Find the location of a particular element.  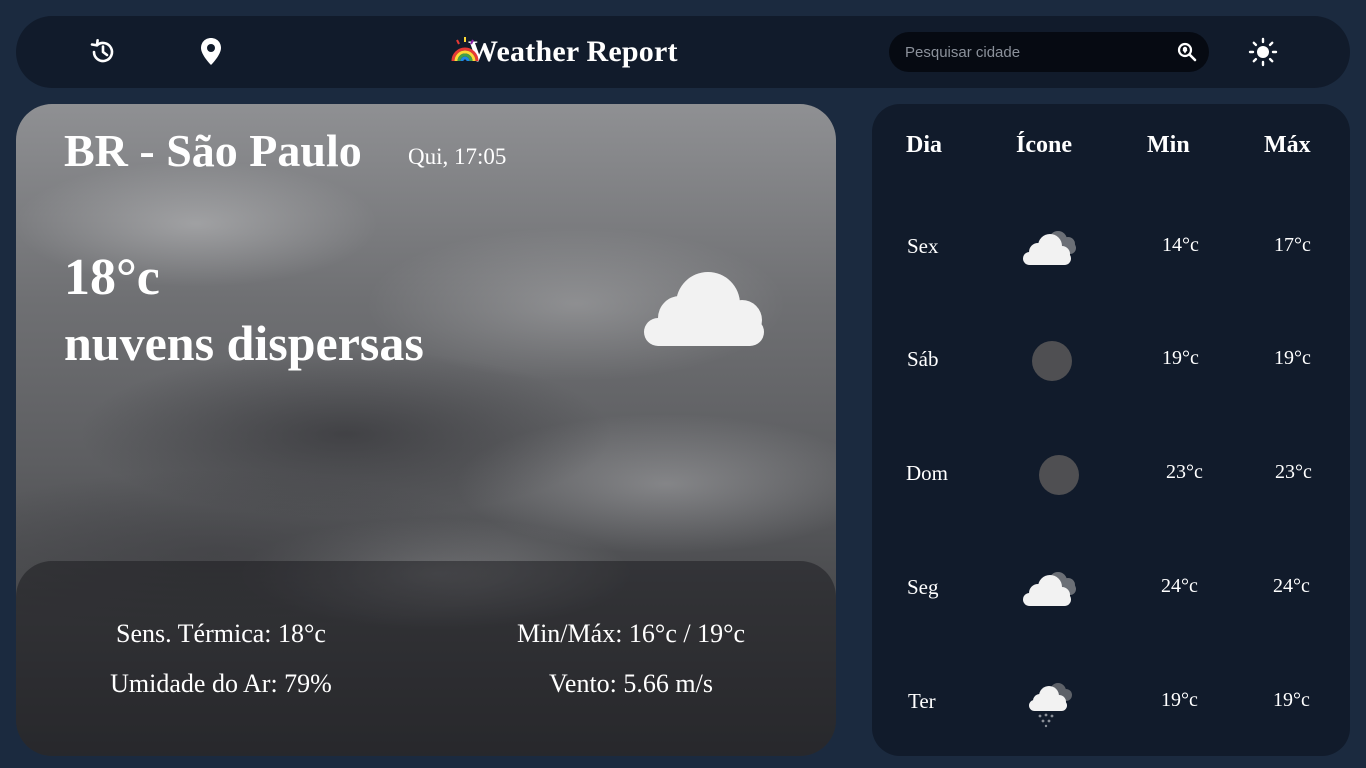

app-logo: Weather Report is located at coordinates (564, 52).